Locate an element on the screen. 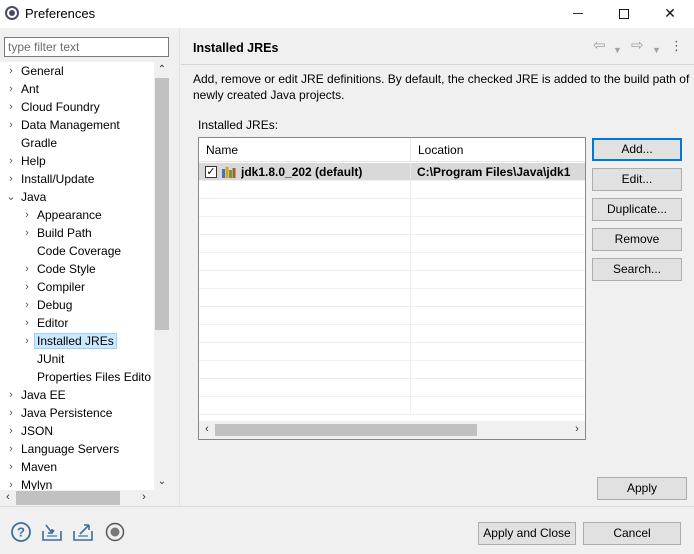 This screenshot has width=694, height=554. tree-item: › Language Servers is located at coordinates (64, 449).